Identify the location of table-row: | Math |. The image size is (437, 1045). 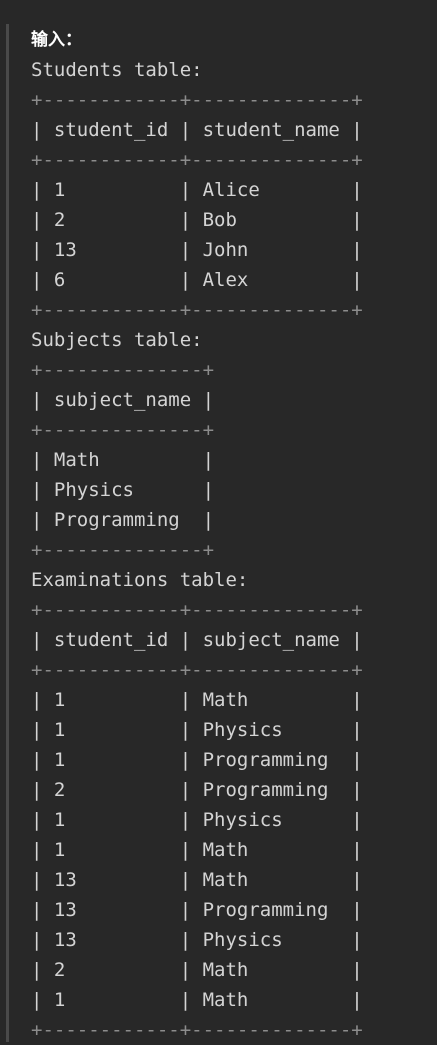
(123, 460).